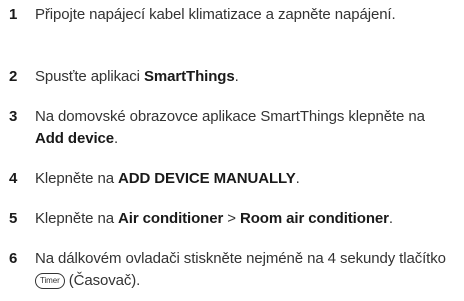 The image size is (464, 301). I want to click on step-text: Klepněte na ADD DEVICE MANUALLY., so click(167, 178).